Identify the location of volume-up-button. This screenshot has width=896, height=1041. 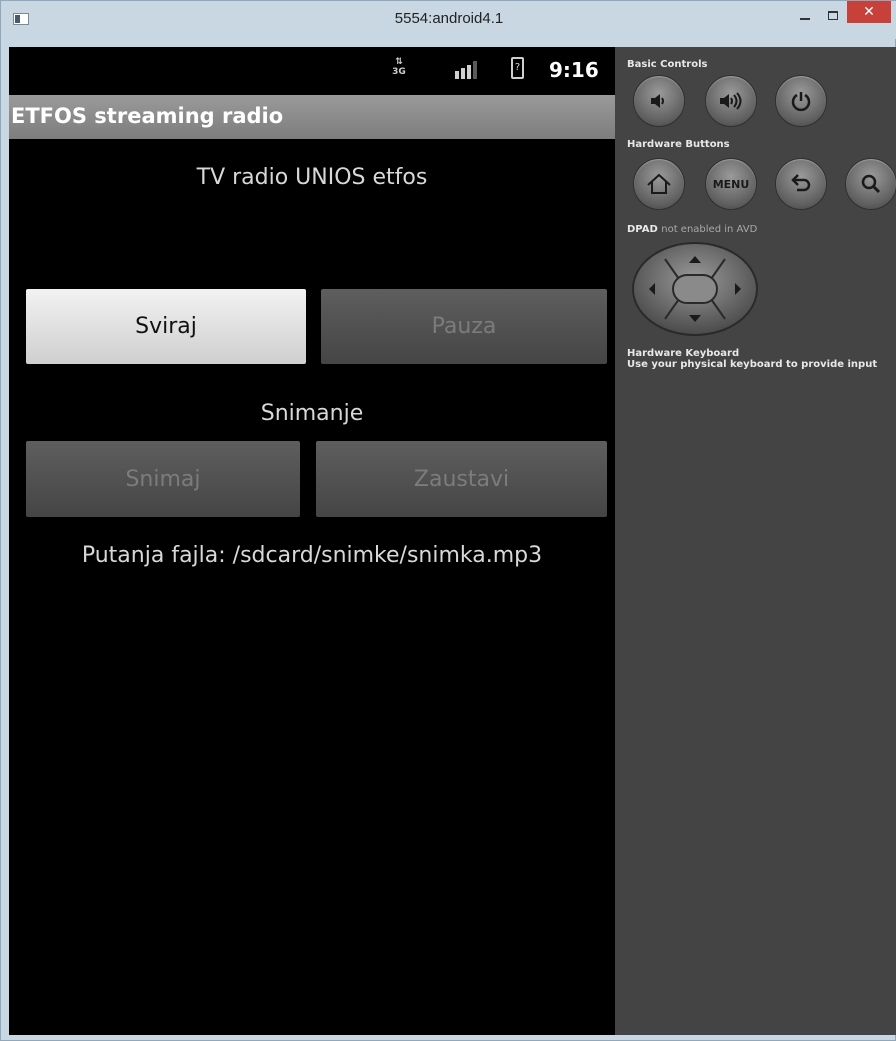
(731, 101).